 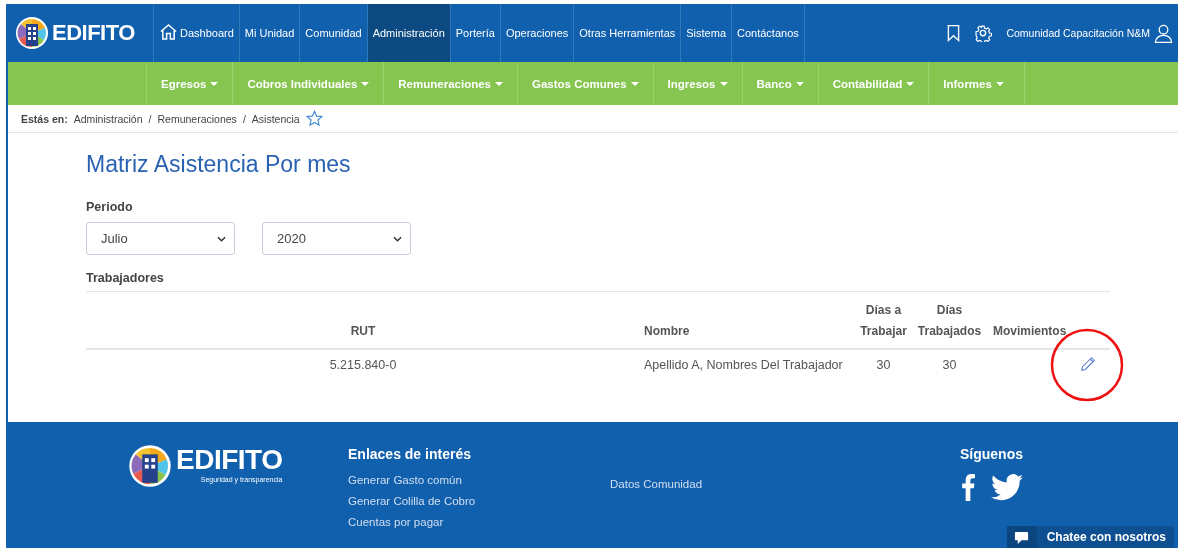 What do you see at coordinates (125, 278) in the screenshot?
I see `section-label: Trabajadores` at bounding box center [125, 278].